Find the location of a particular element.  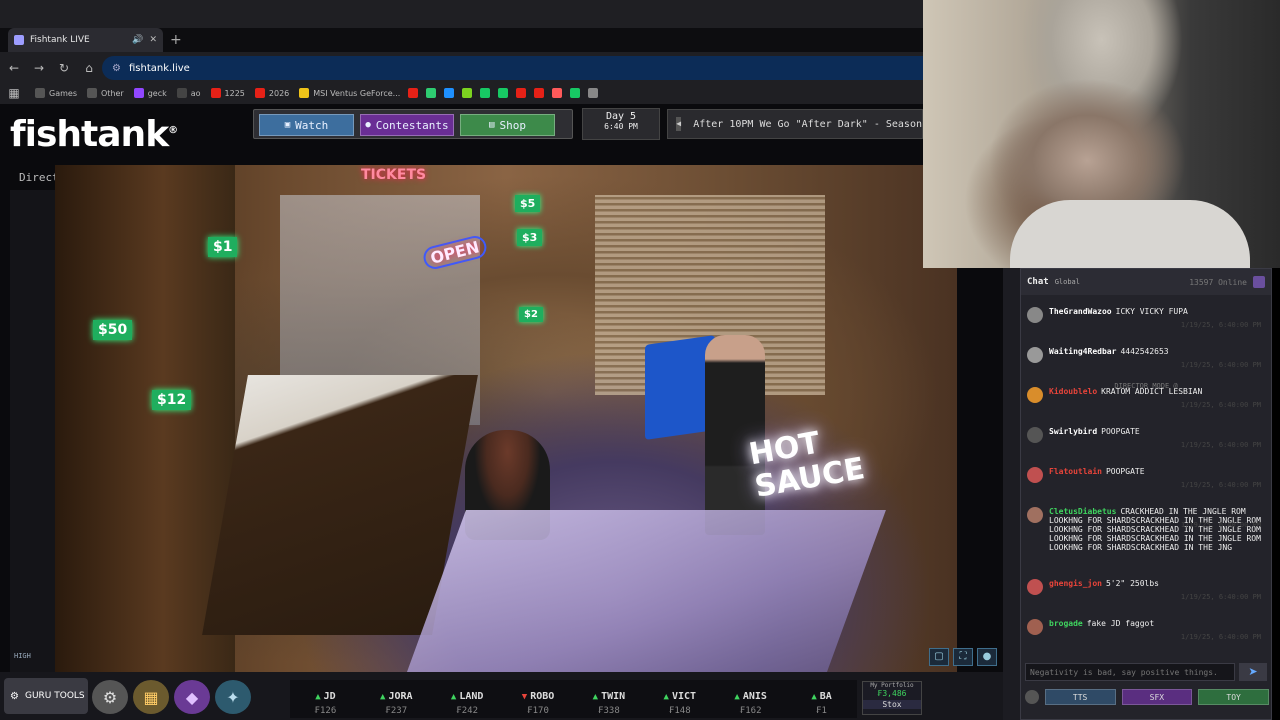

chat-room: Global is located at coordinates (1122, 282).